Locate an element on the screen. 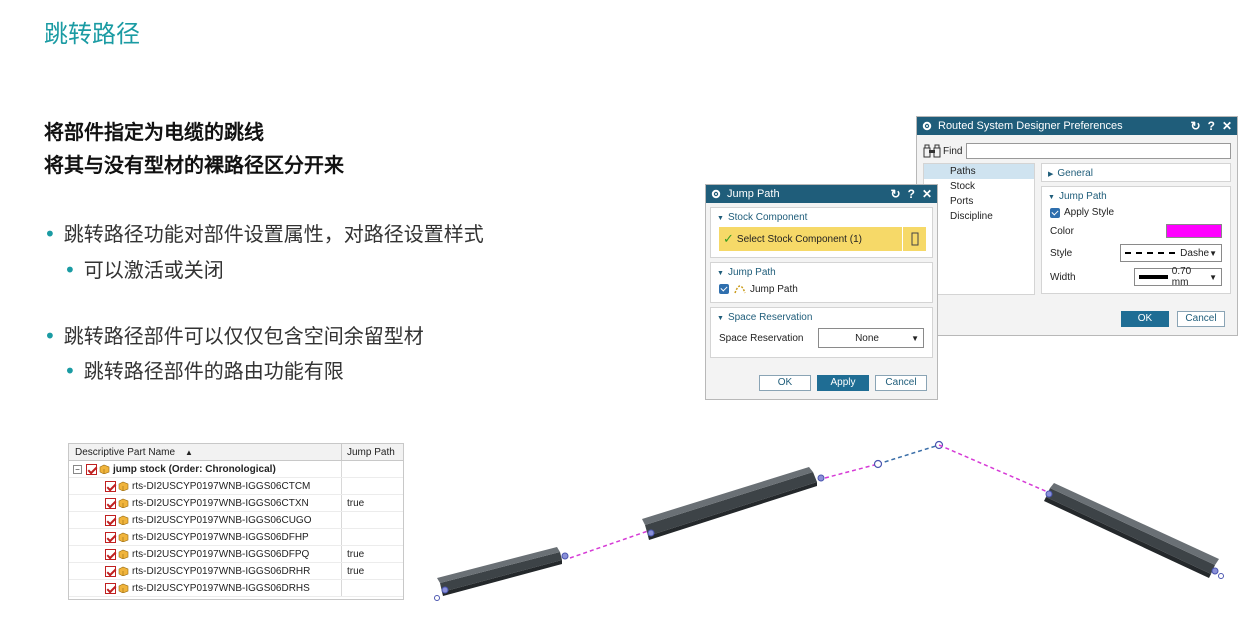  column-header-name: Descriptive Part Name ▲ is located at coordinates (205, 452).